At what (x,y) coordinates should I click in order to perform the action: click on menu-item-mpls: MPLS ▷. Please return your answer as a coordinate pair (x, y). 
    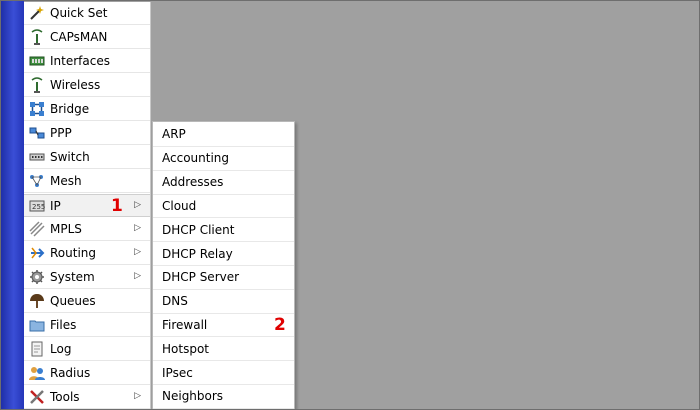
    Looking at the image, I should click on (87, 229).